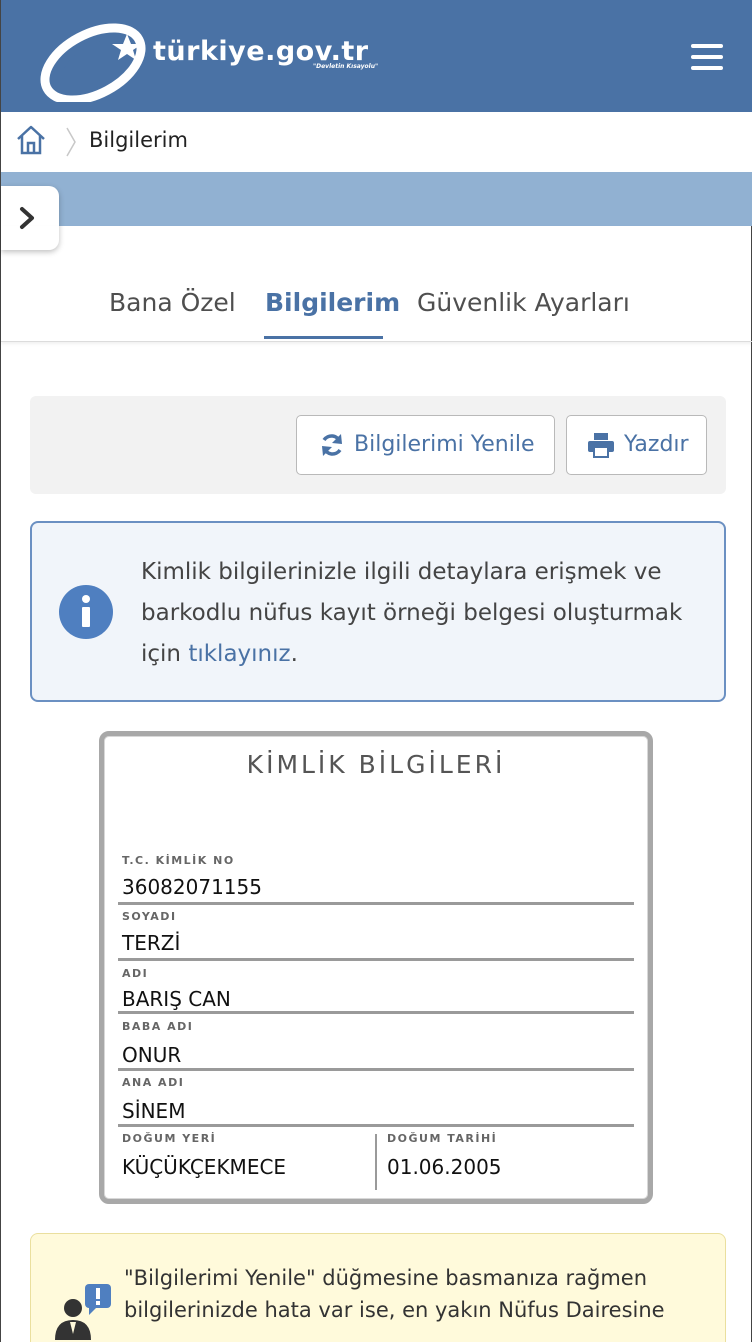  What do you see at coordinates (323, 337) in the screenshot?
I see `active-tab-indicator` at bounding box center [323, 337].